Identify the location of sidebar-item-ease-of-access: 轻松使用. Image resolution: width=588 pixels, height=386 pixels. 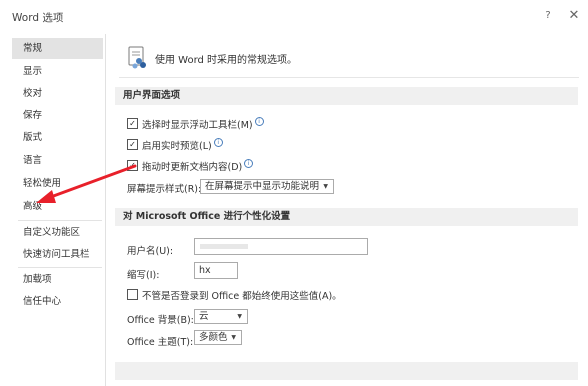
(57, 183).